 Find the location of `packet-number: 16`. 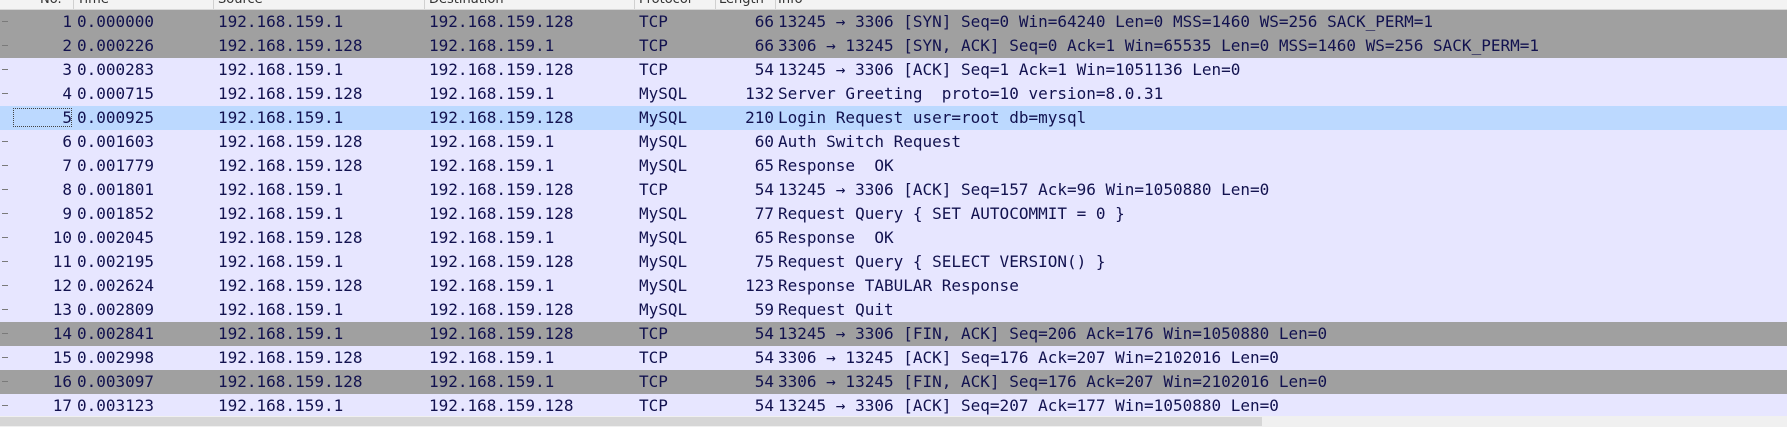

packet-number: 16 is located at coordinates (62, 381).